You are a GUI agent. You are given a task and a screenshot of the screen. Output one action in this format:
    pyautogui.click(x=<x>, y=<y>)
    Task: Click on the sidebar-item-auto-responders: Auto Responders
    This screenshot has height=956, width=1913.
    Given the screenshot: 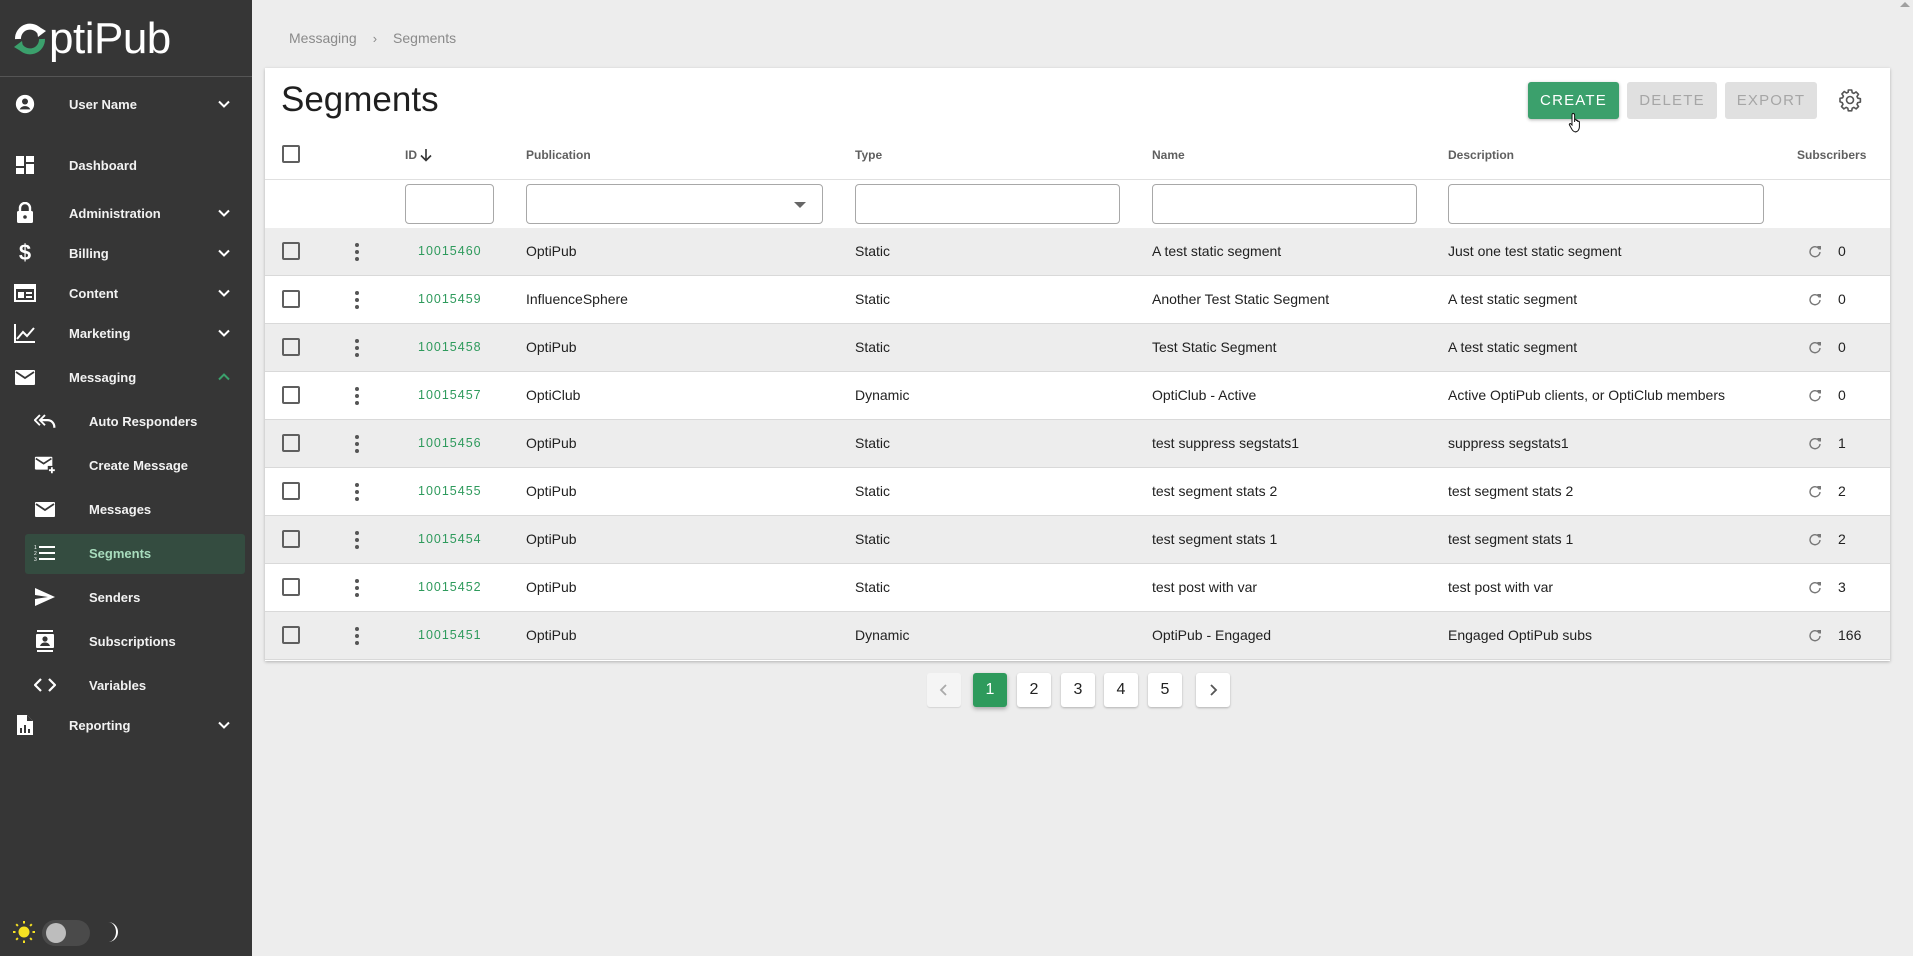 What is the action you would take?
    pyautogui.click(x=126, y=421)
    